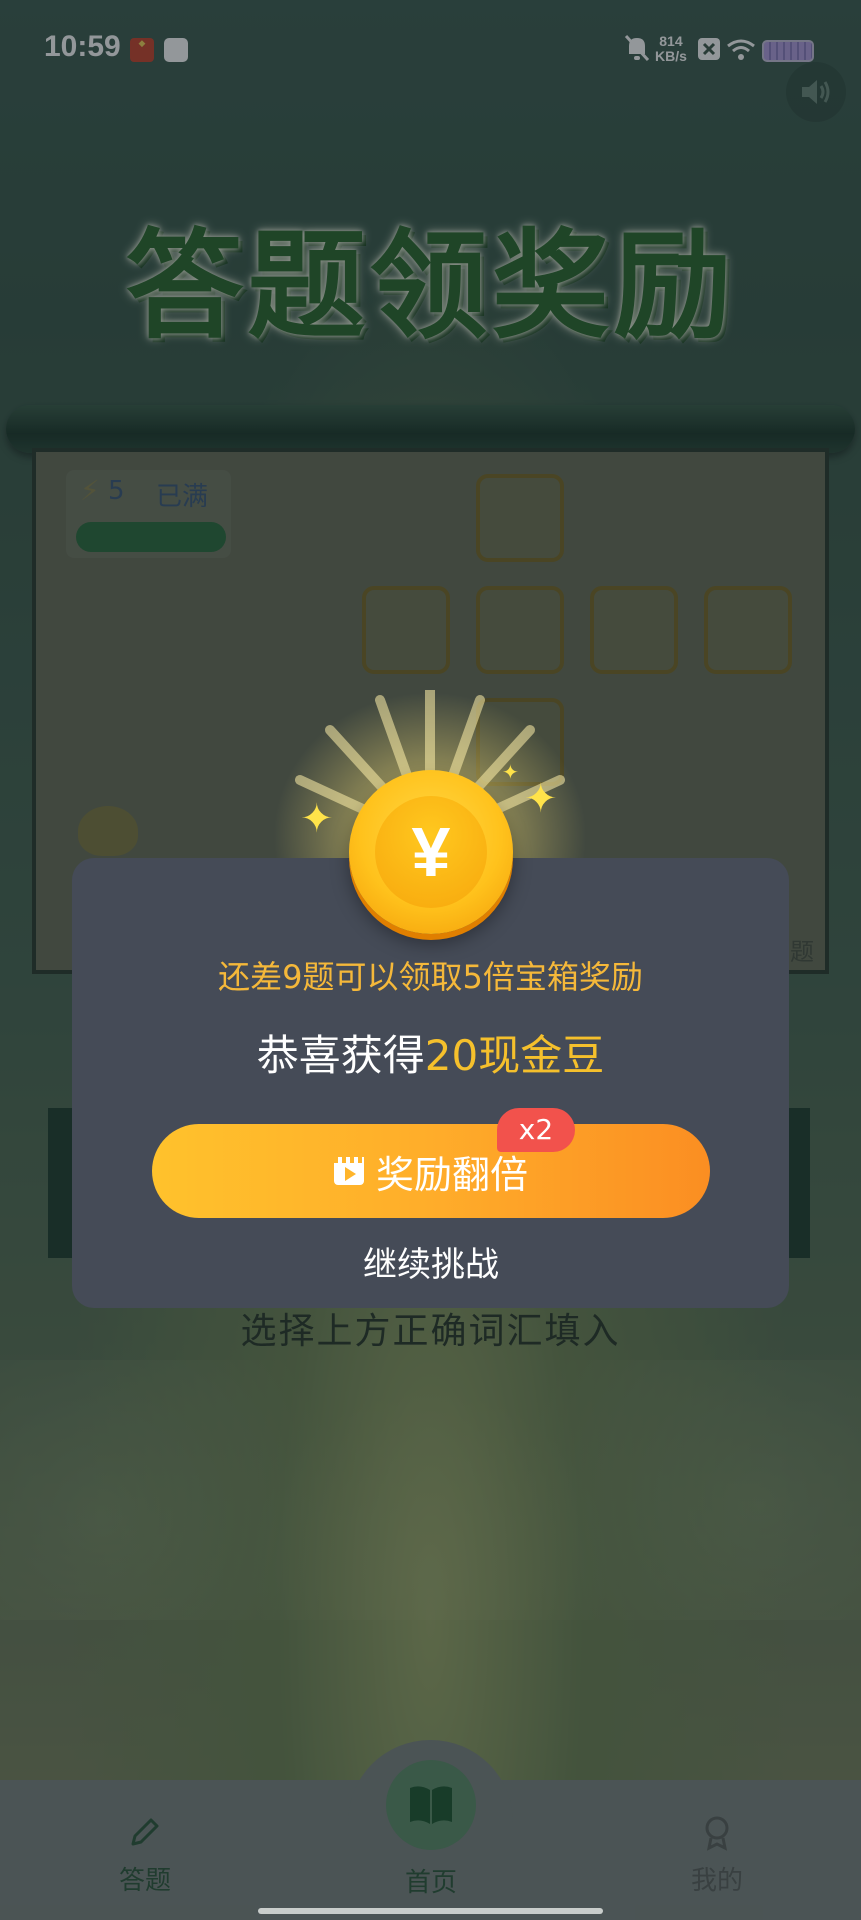 This screenshot has height=1920, width=861. I want to click on reward-amount: 20现金豆, so click(514, 1055).